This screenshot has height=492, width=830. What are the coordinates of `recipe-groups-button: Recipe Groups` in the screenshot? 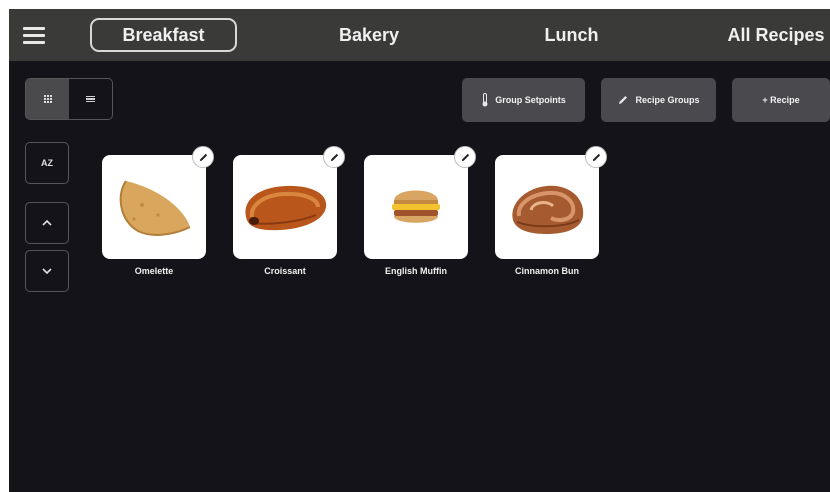 It's located at (658, 100).